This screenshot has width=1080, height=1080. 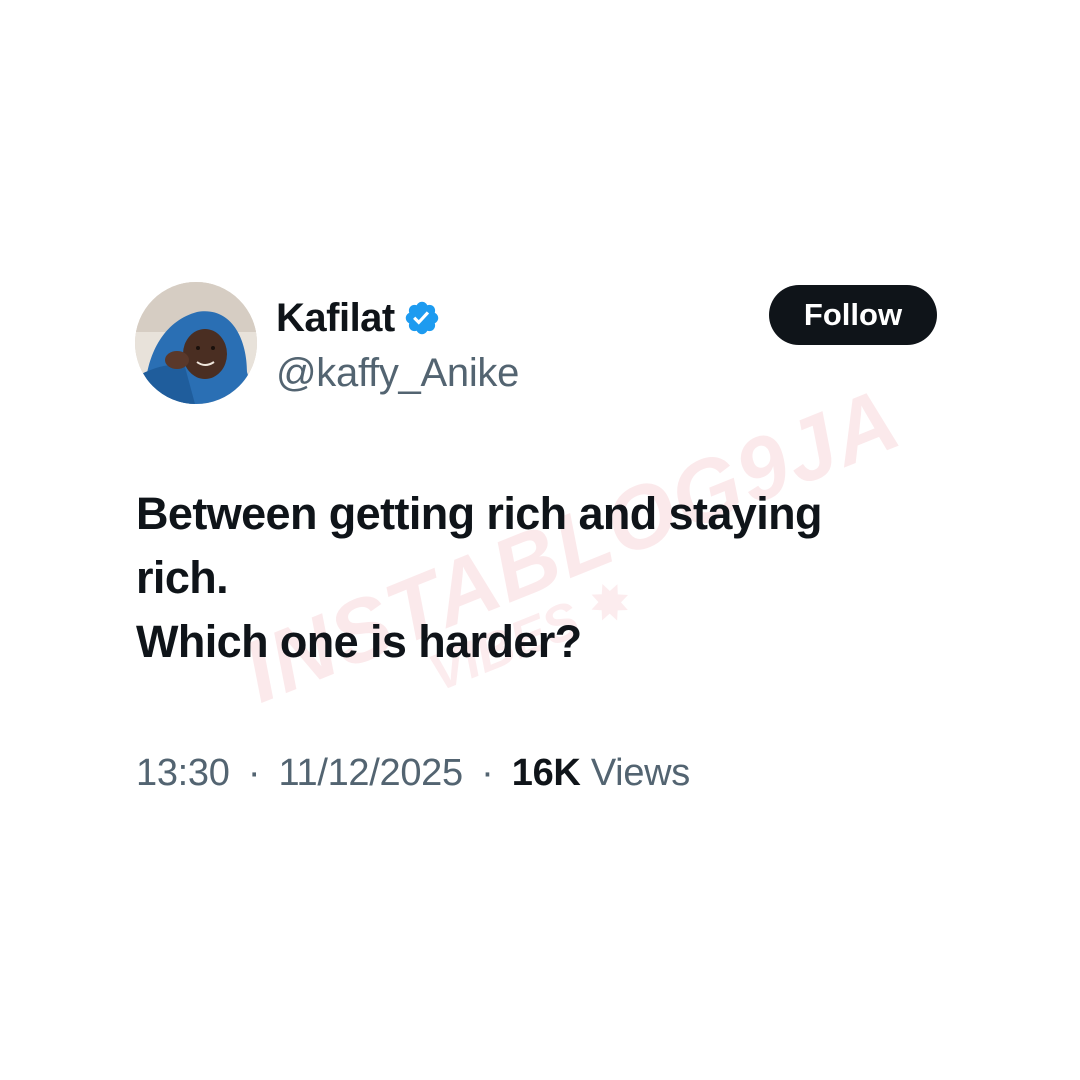 What do you see at coordinates (397, 373) in the screenshot?
I see `author-handle: @kaffy_Anike` at bounding box center [397, 373].